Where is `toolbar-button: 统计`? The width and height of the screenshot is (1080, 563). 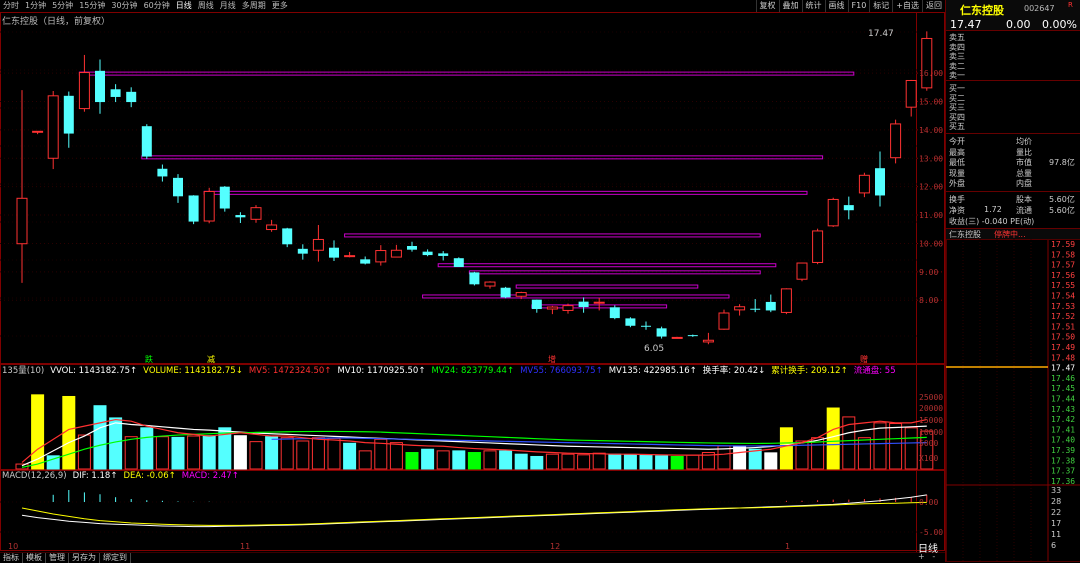 toolbar-button: 统计 is located at coordinates (813, 6).